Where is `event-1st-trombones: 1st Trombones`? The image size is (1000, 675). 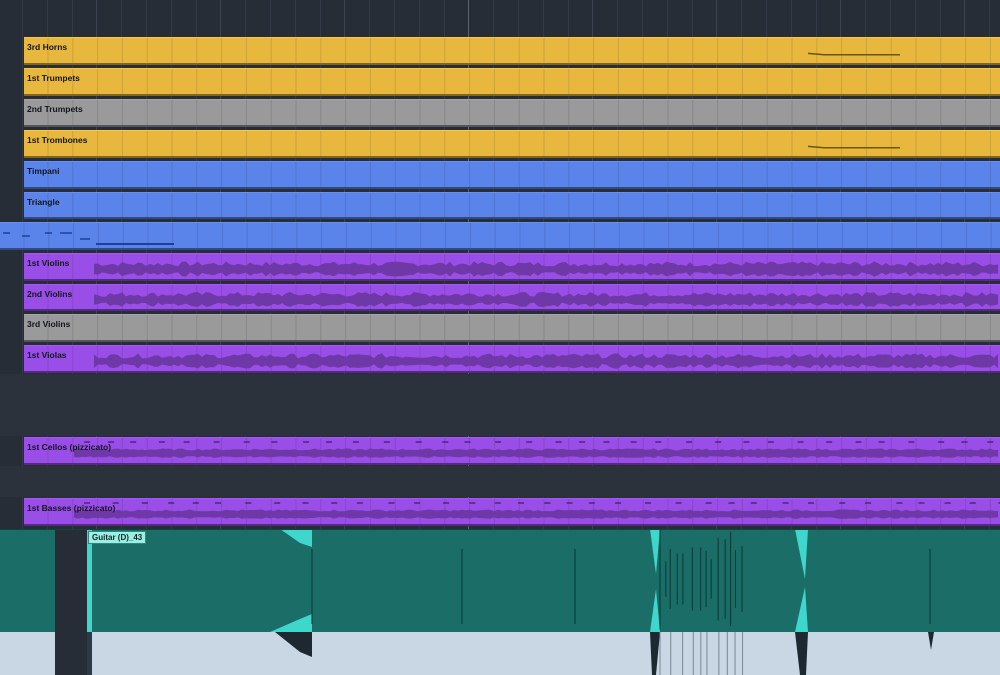
event-1st-trombones: 1st Trombones is located at coordinates (512, 144).